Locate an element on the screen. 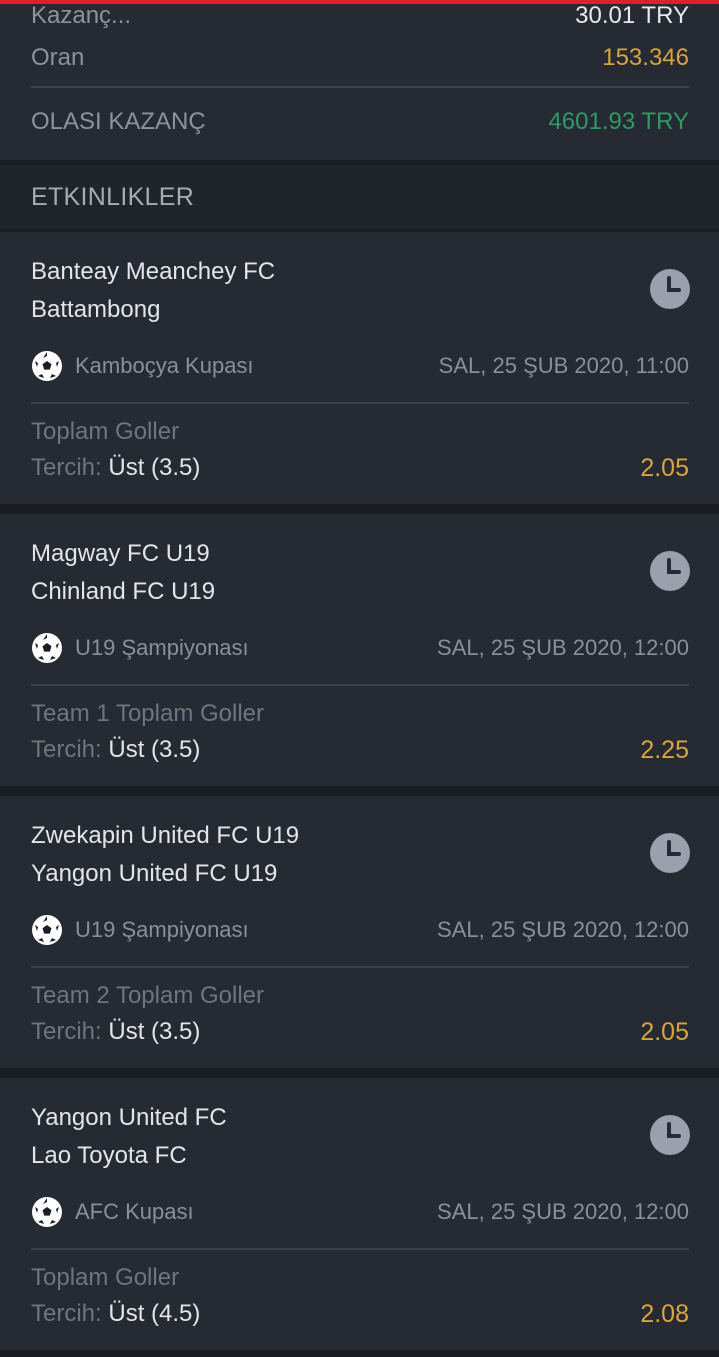 The height and width of the screenshot is (1357, 719). league-name: AFC Kupası is located at coordinates (134, 1211).